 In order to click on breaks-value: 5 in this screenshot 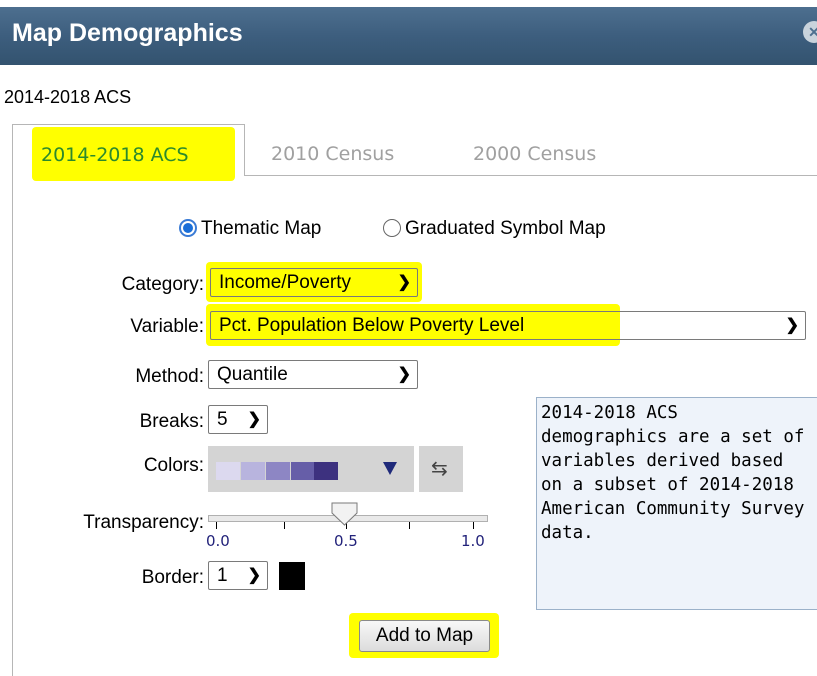, I will do `click(222, 419)`.